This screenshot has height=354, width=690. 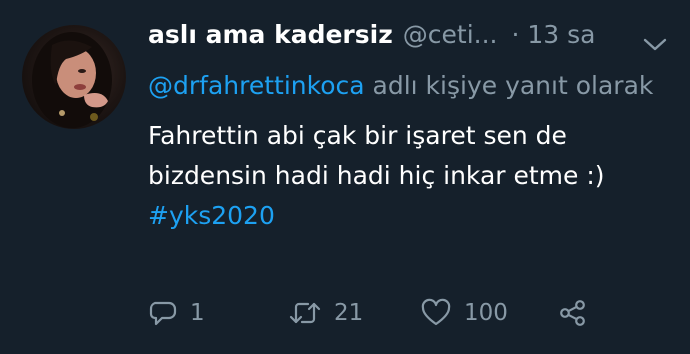 I want to click on reply-mention-link: @drfahrettinkoca, so click(x=256, y=85).